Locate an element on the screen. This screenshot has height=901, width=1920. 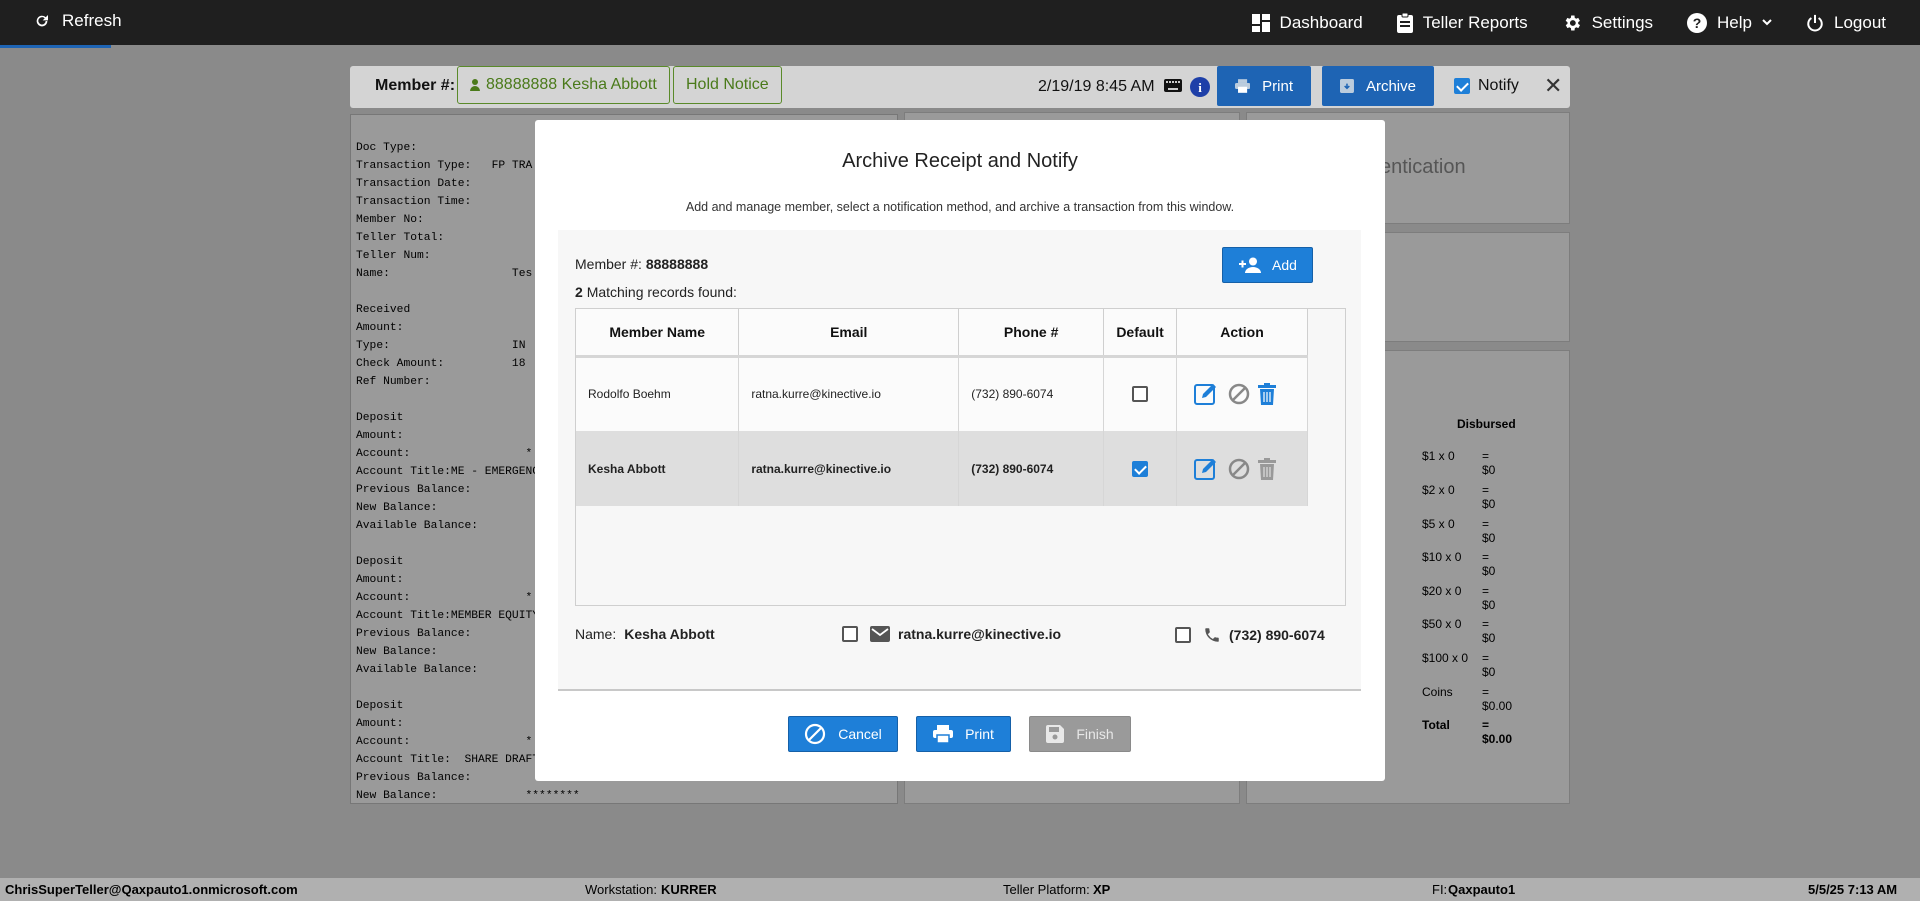
selected-name-label: Name: is located at coordinates (596, 634).